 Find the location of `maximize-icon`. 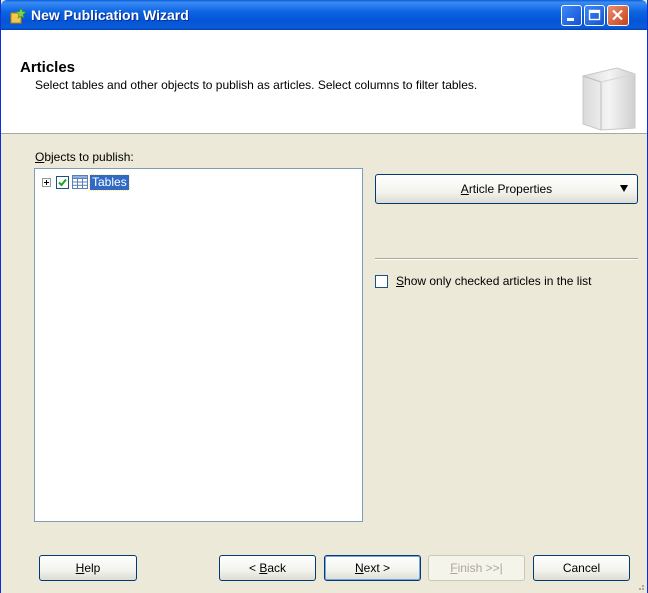

maximize-icon is located at coordinates (594, 15).